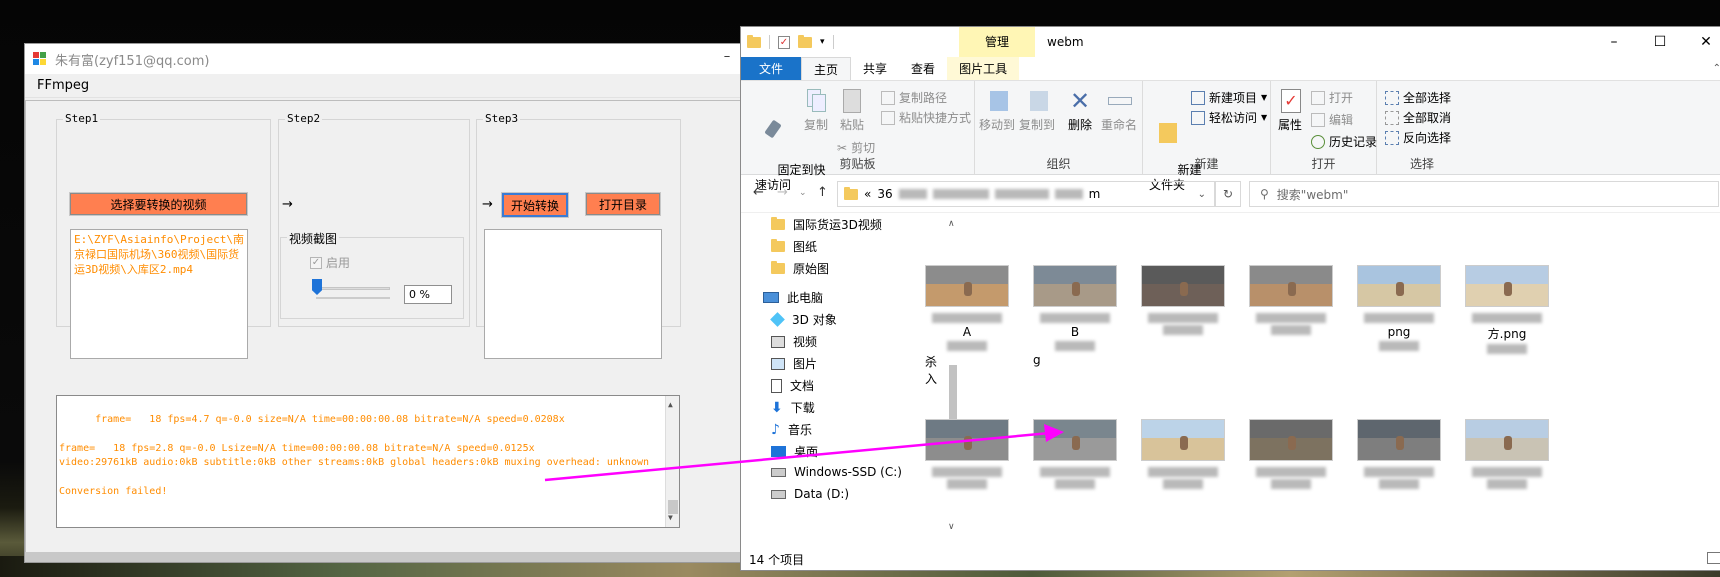 This screenshot has height=577, width=1720. I want to click on slider-ticks, so click(353, 298).